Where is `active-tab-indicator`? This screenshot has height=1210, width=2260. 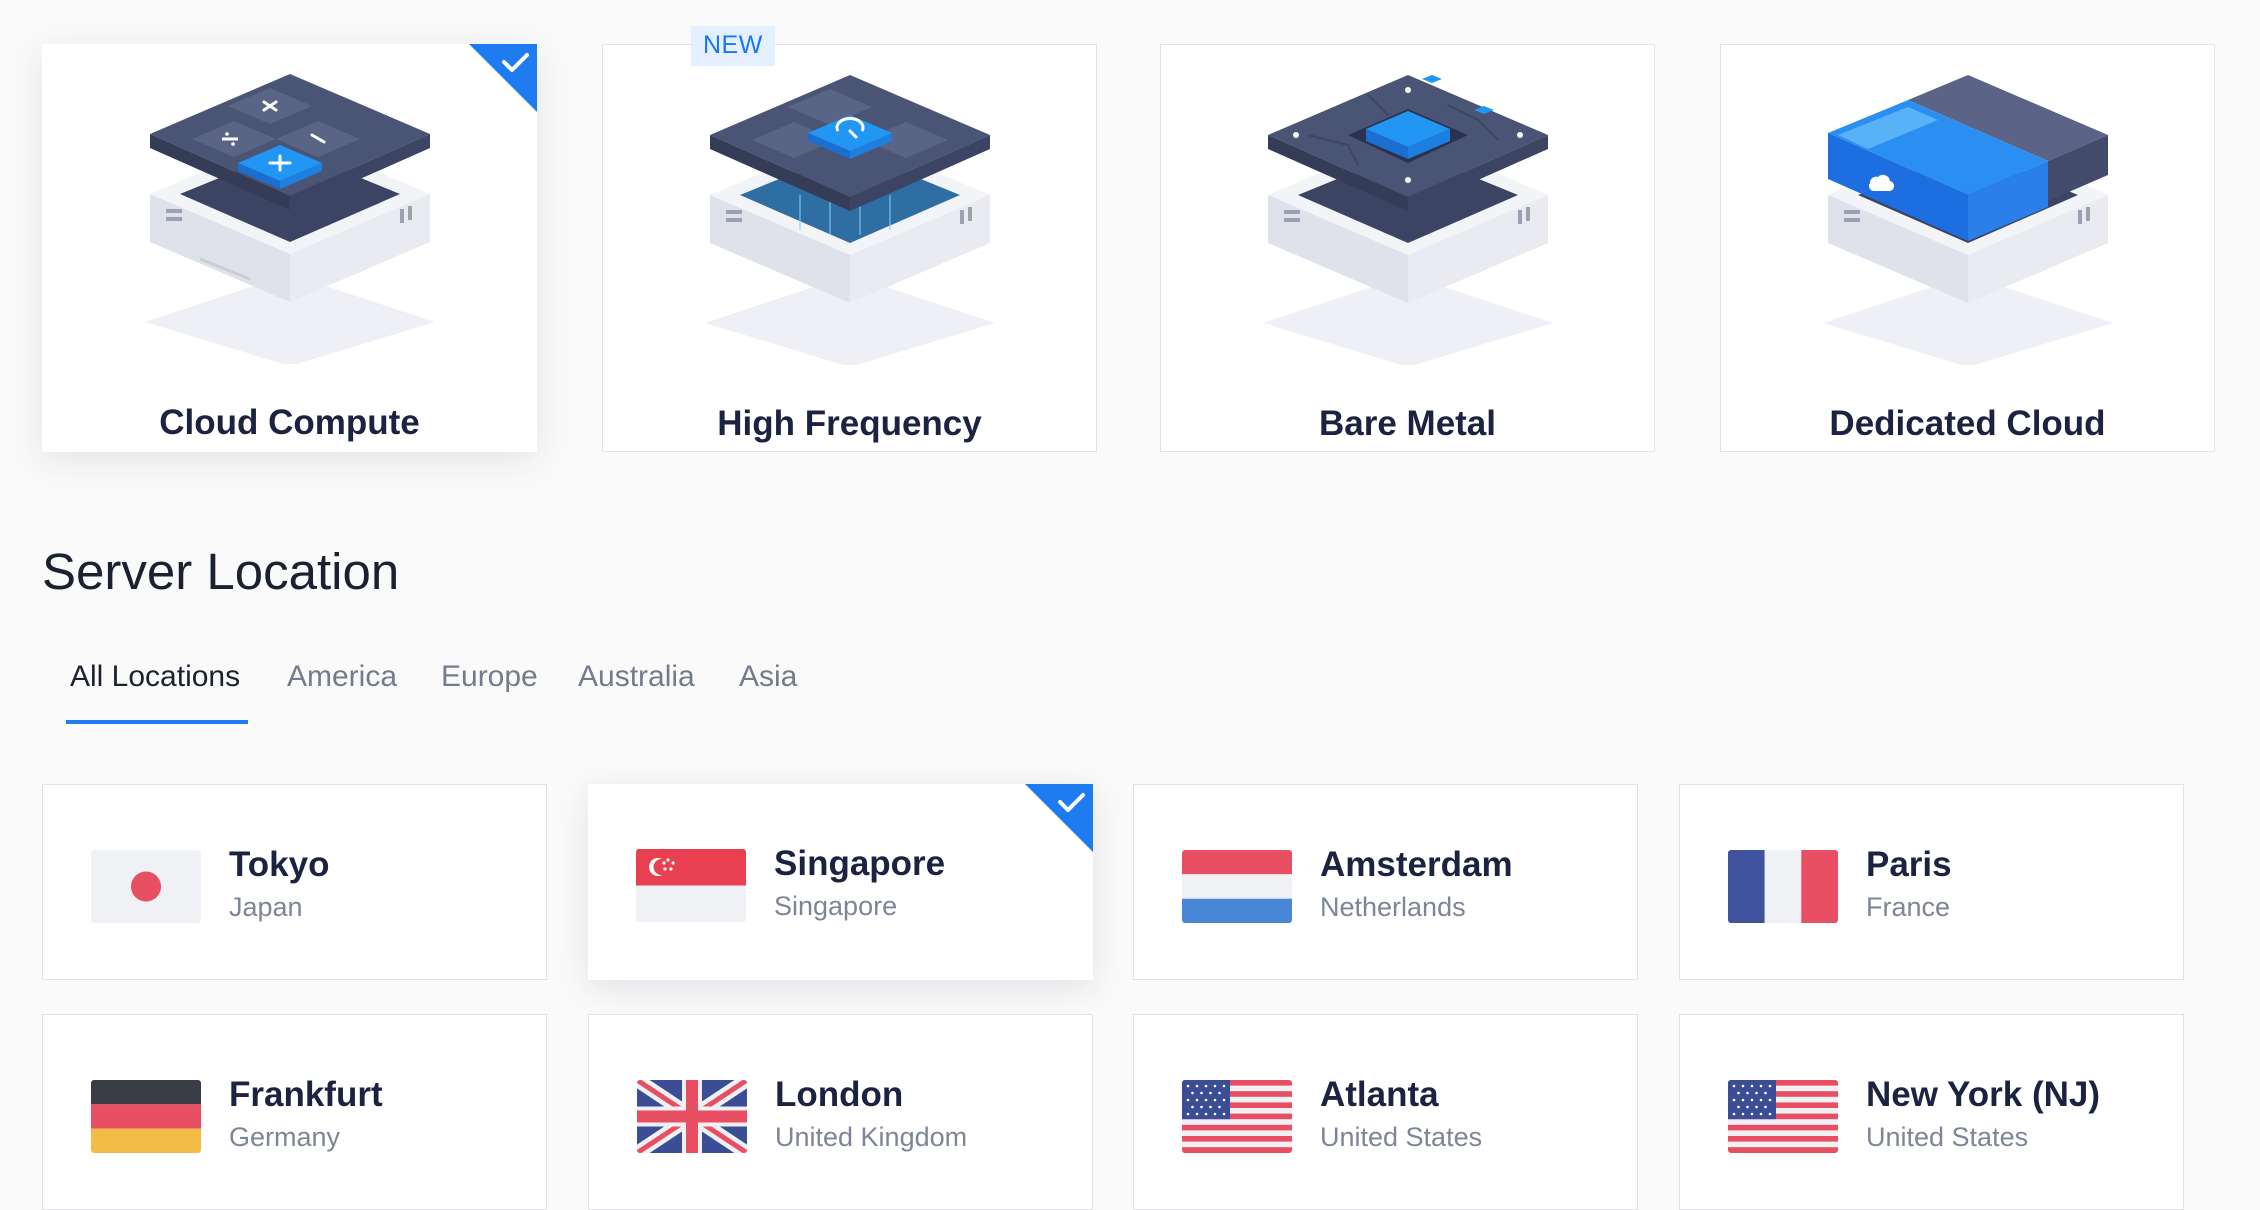
active-tab-indicator is located at coordinates (157, 722).